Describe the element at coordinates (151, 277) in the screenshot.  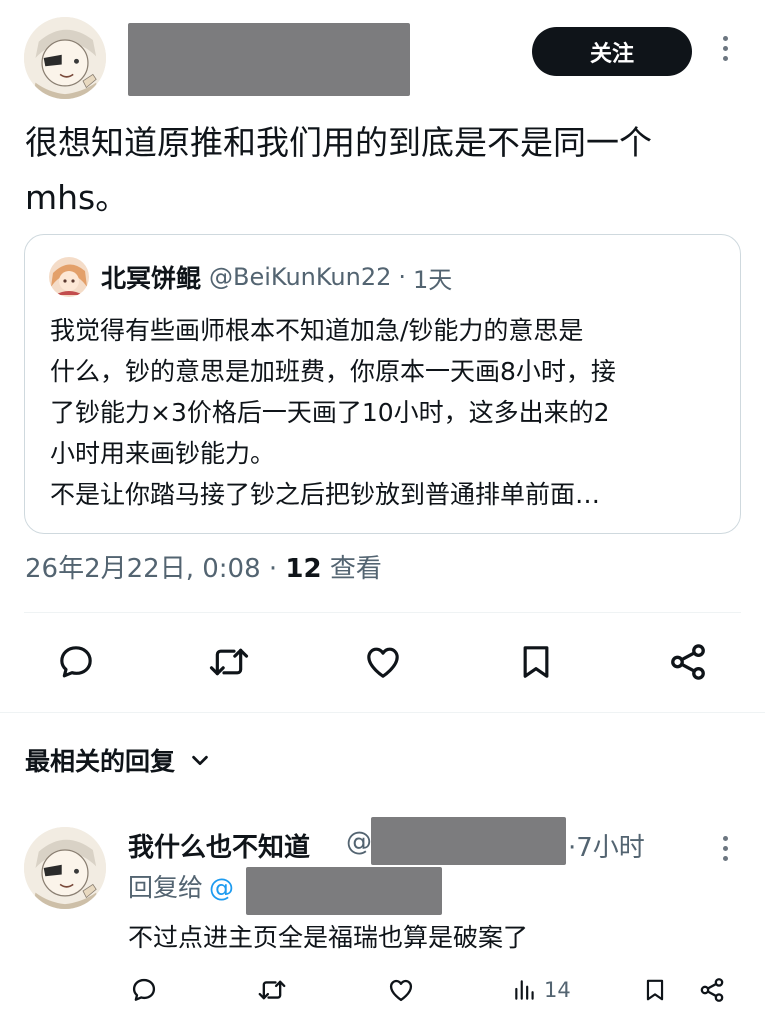
I see `quoted-author-name: 北冥饼鲲` at that location.